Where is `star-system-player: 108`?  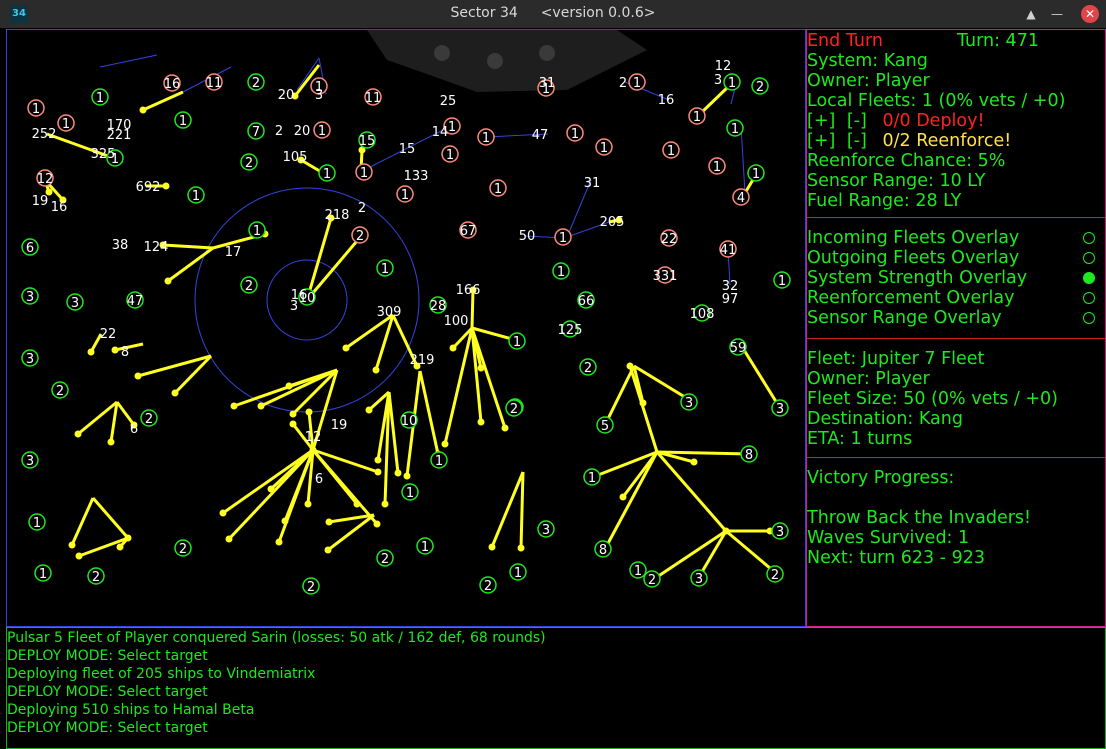
star-system-player: 108 is located at coordinates (702, 313).